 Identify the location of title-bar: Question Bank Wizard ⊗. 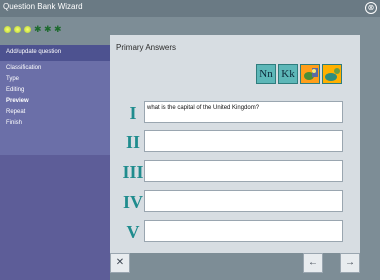
(190, 8).